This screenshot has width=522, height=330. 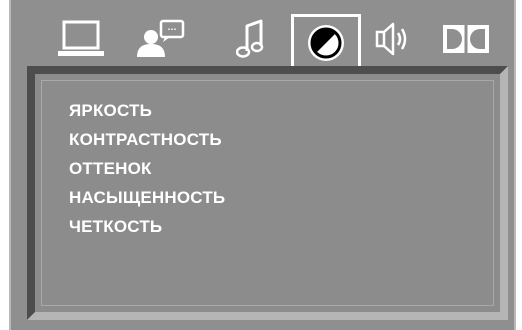 What do you see at coordinates (171, 29) in the screenshot?
I see `speech-bubble-text: ···` at bounding box center [171, 29].